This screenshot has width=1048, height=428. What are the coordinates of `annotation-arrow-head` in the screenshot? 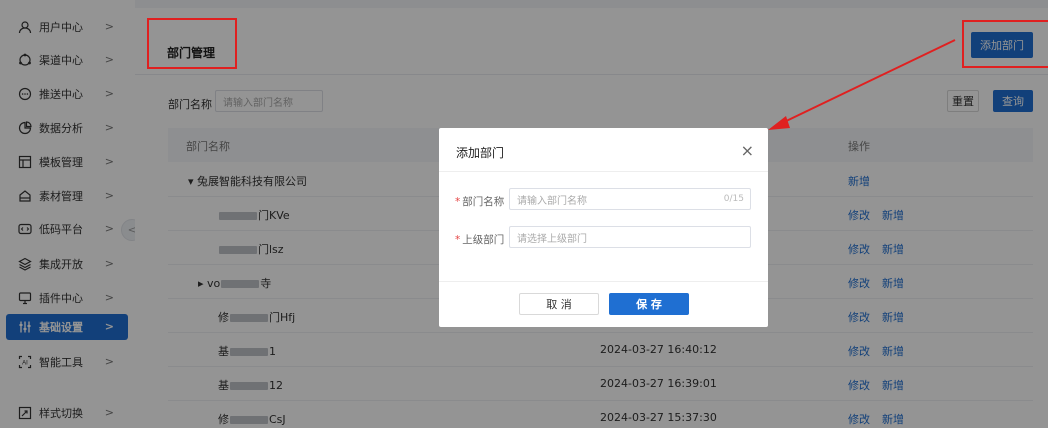 It's located at (779, 123).